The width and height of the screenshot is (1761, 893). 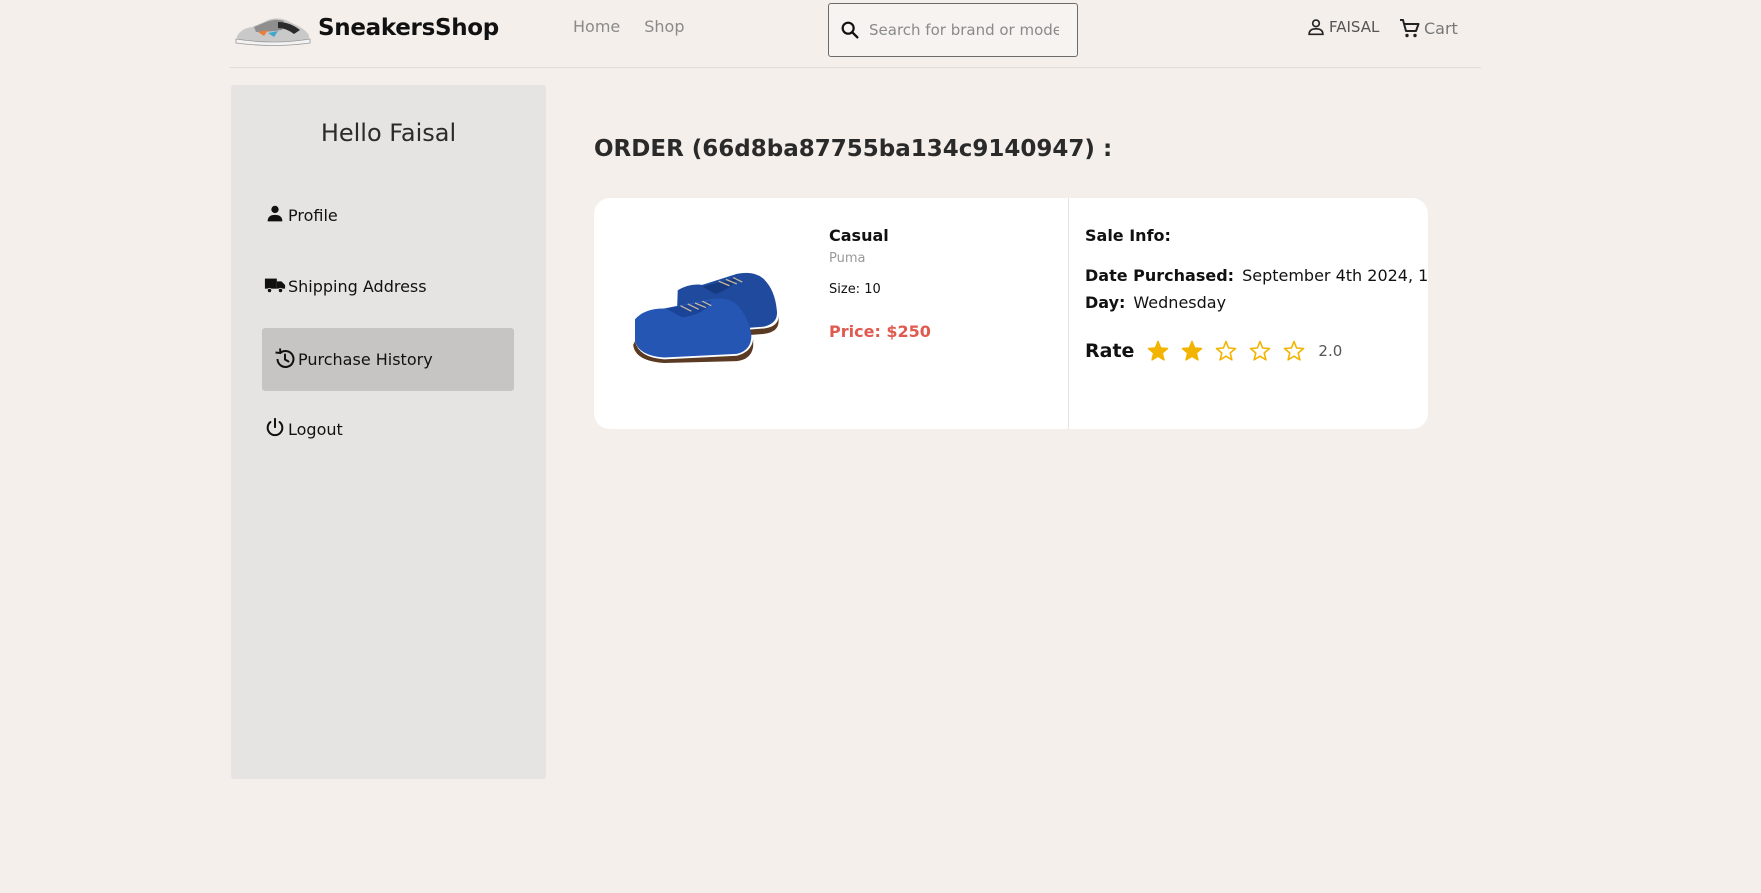 I want to click on day-label: Day:, so click(x=1105, y=302).